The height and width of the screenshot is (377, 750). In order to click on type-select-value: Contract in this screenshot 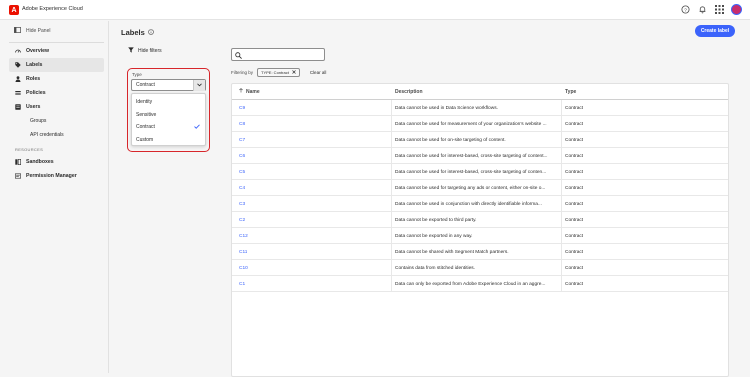, I will do `click(145, 85)`.